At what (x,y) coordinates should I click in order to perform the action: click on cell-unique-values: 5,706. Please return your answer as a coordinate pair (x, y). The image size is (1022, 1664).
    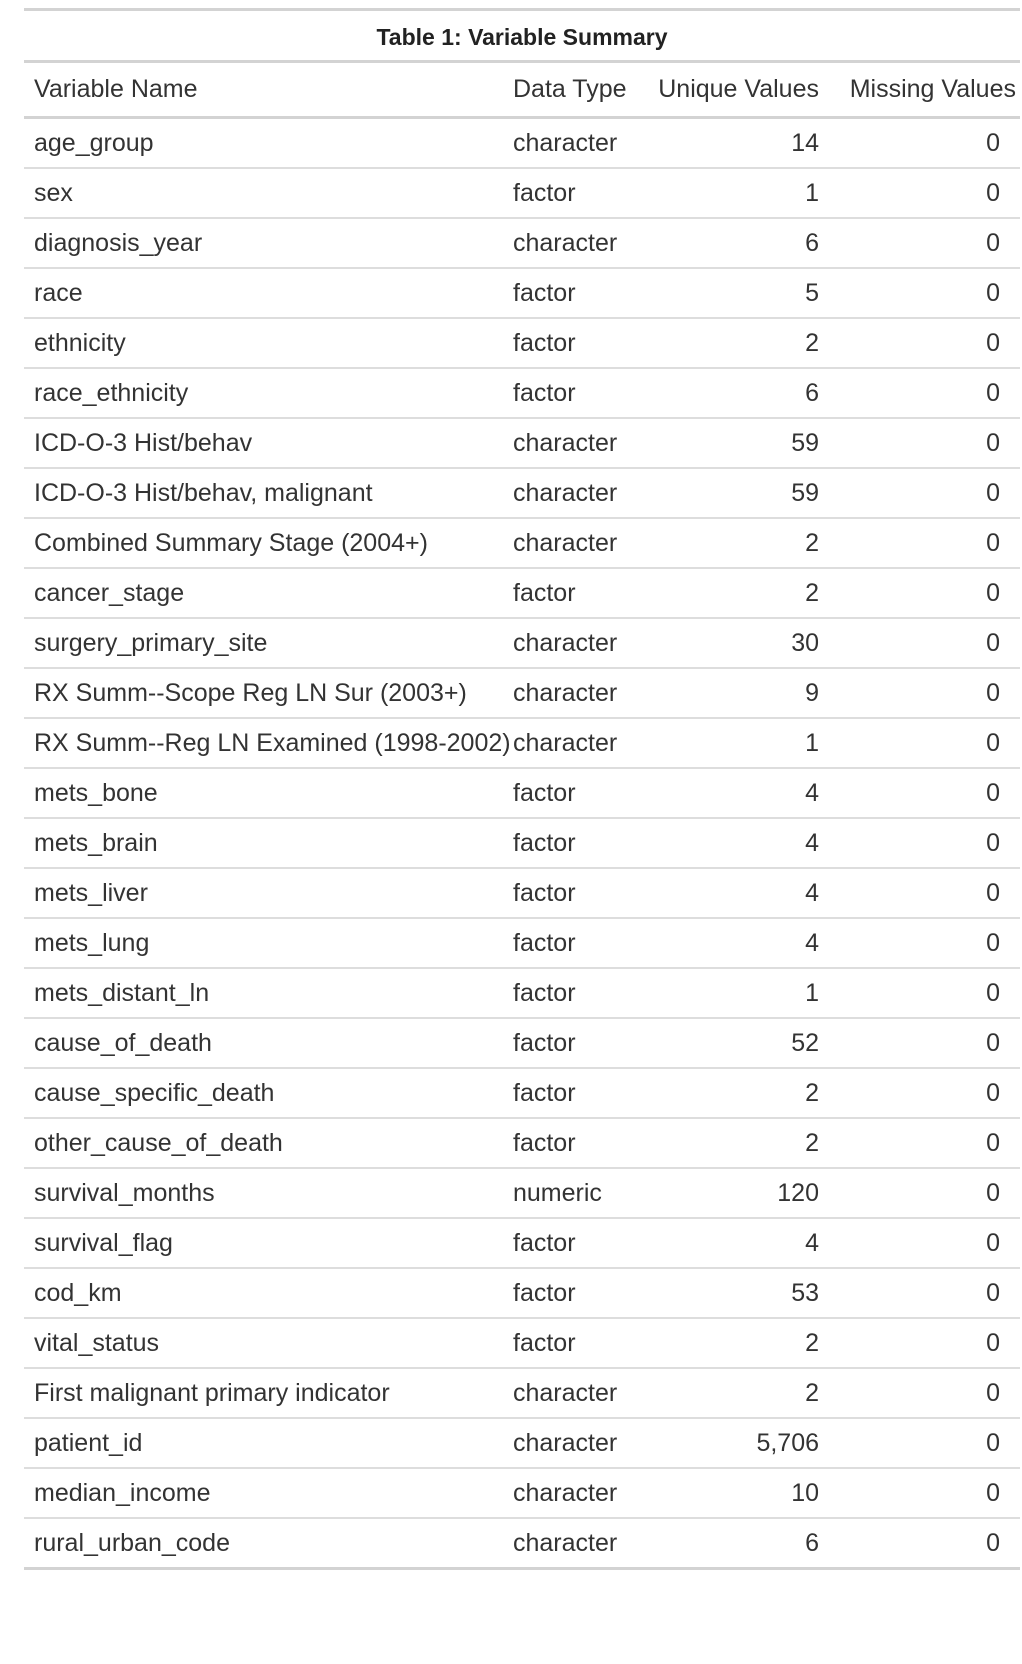
    Looking at the image, I should click on (734, 1443).